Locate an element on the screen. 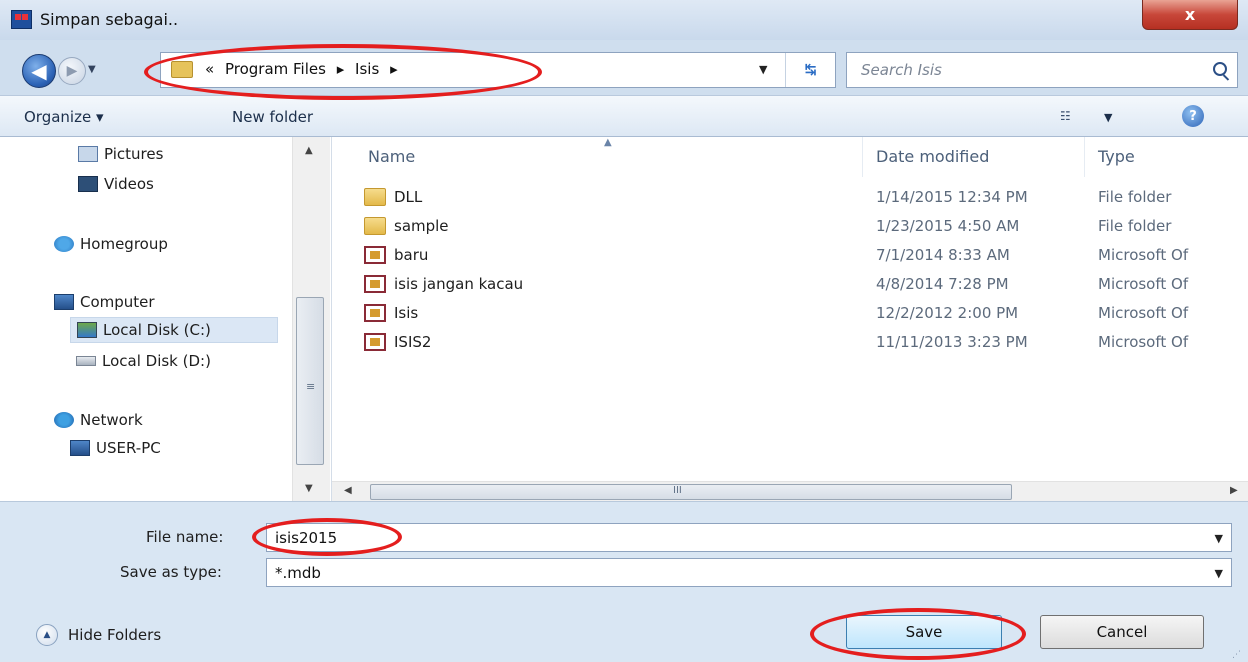  close-icon: x is located at coordinates (1190, 14).